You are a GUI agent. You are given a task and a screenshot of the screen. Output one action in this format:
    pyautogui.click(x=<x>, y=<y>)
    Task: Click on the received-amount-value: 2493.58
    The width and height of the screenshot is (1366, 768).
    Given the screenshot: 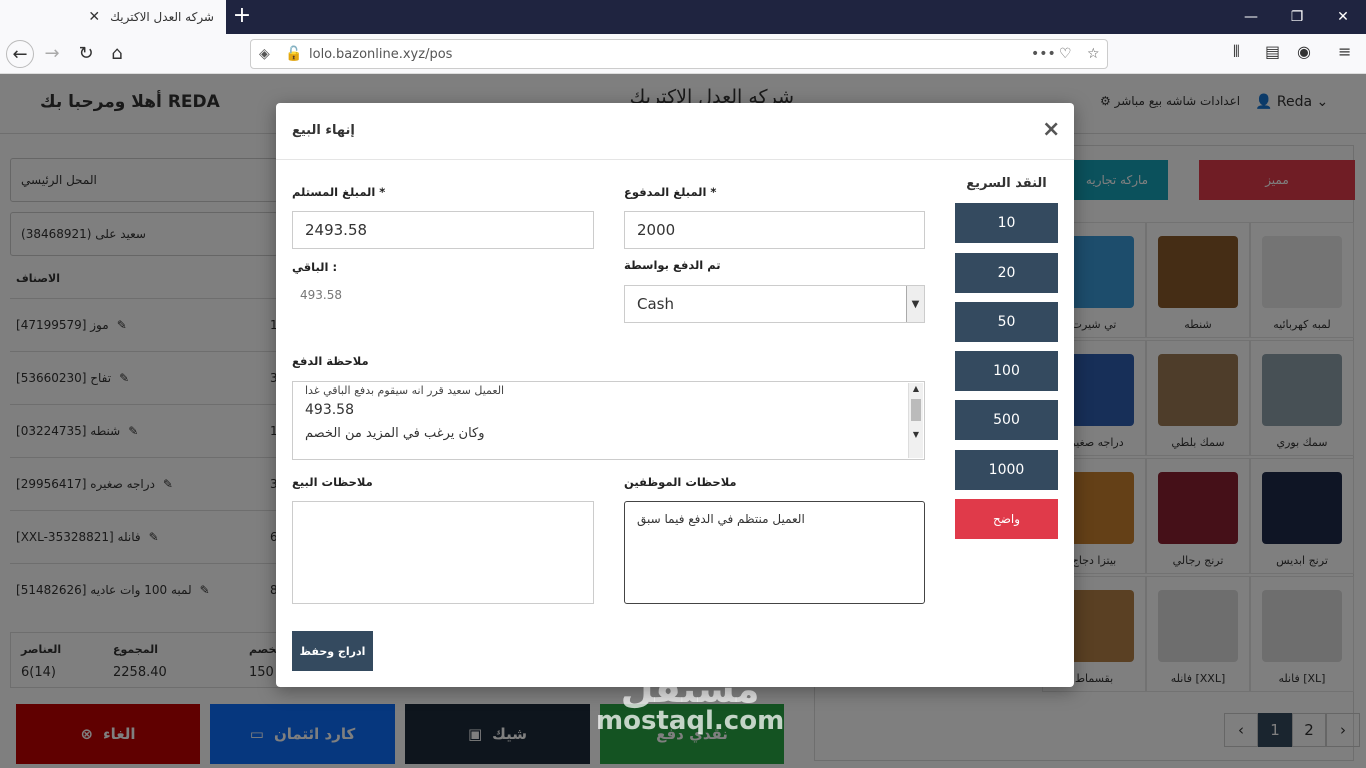 What is the action you would take?
    pyautogui.click(x=336, y=230)
    